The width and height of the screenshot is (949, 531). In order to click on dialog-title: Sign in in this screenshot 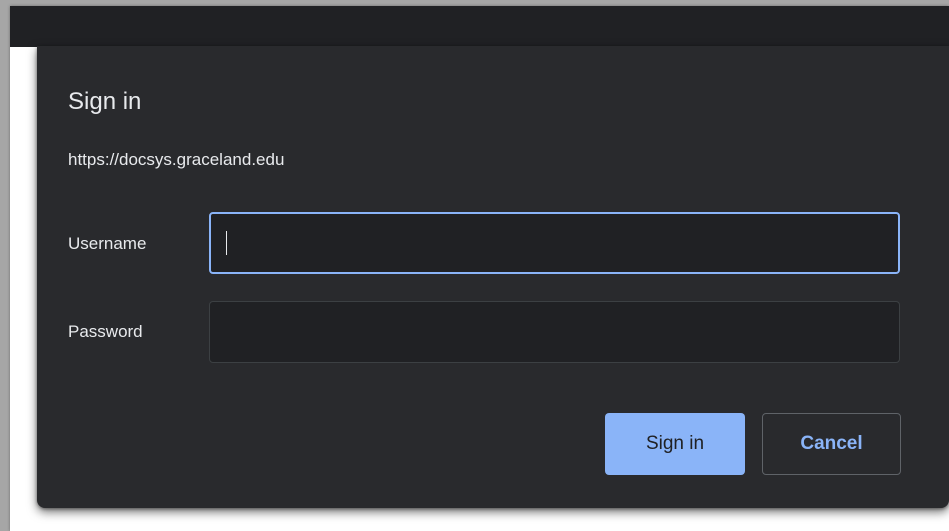, I will do `click(105, 101)`.